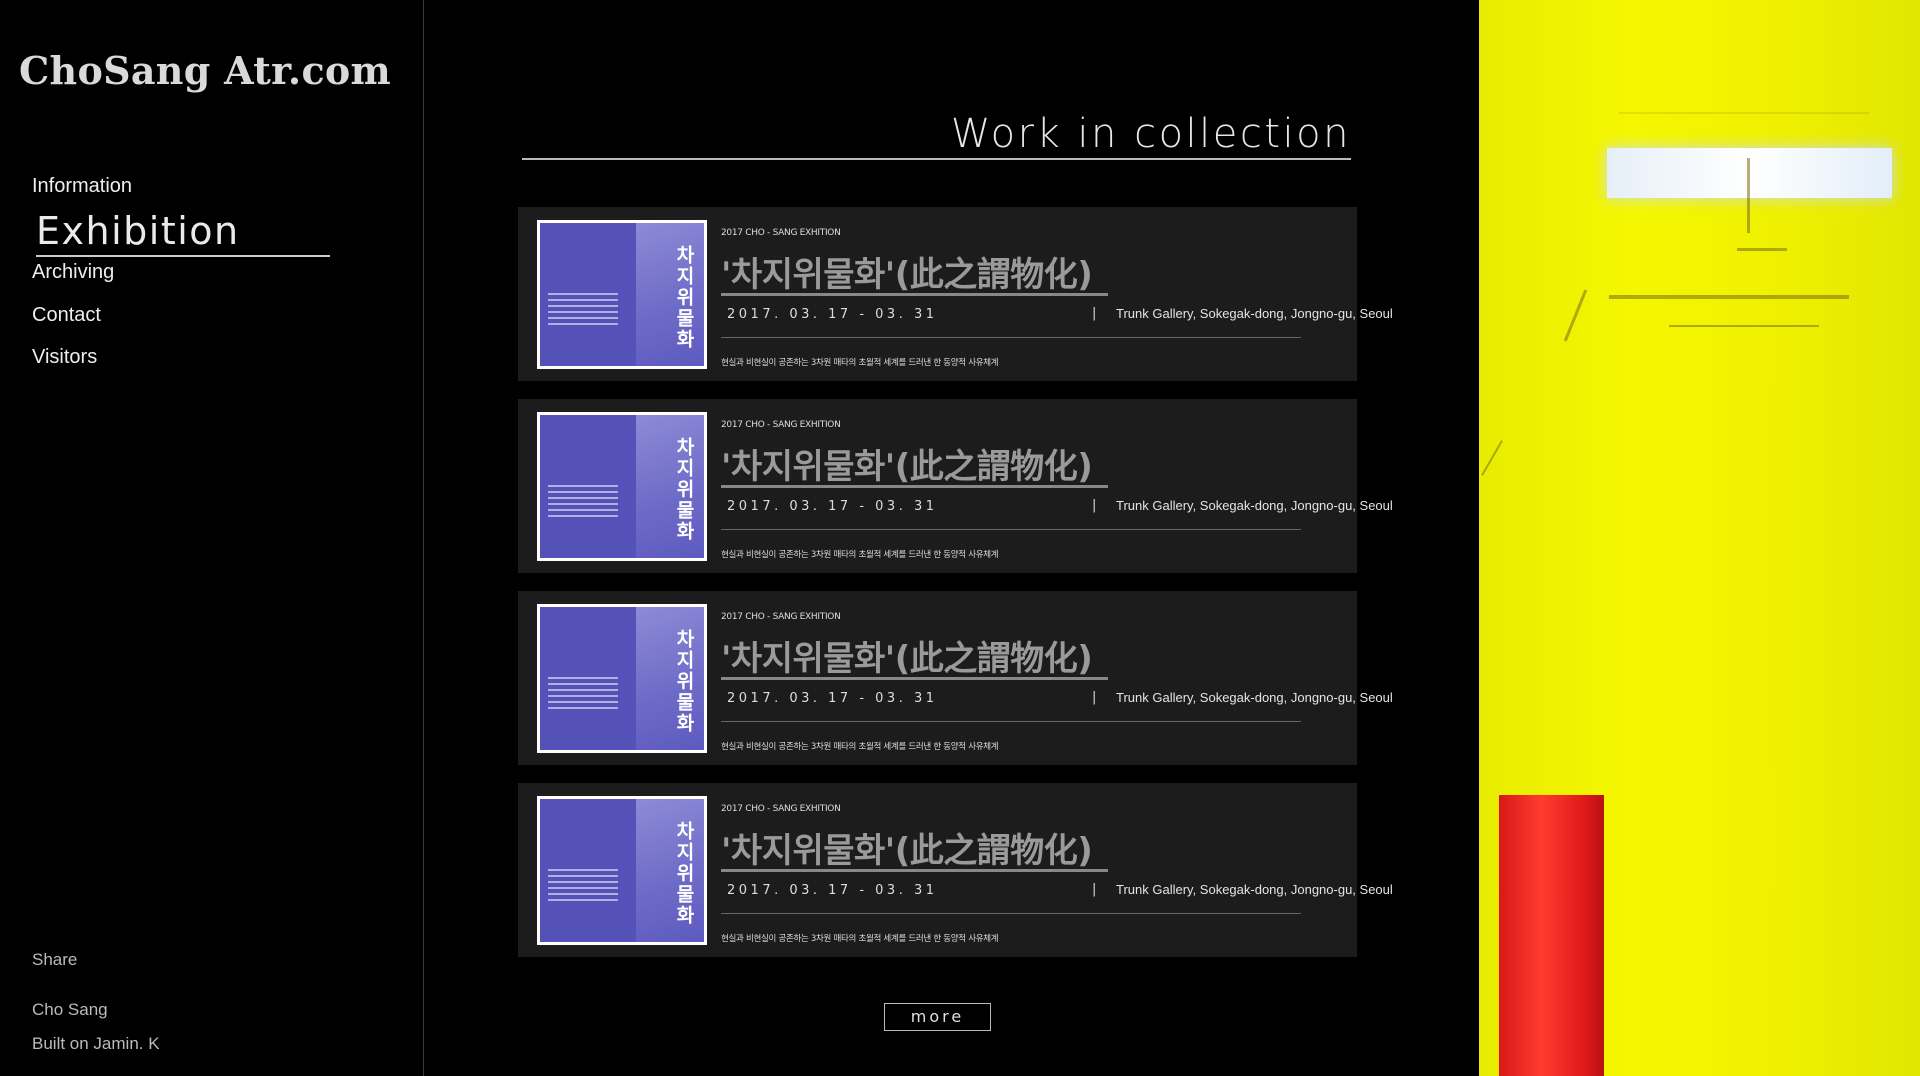  I want to click on site-logo: ChoSang Atr.com, so click(205, 70).